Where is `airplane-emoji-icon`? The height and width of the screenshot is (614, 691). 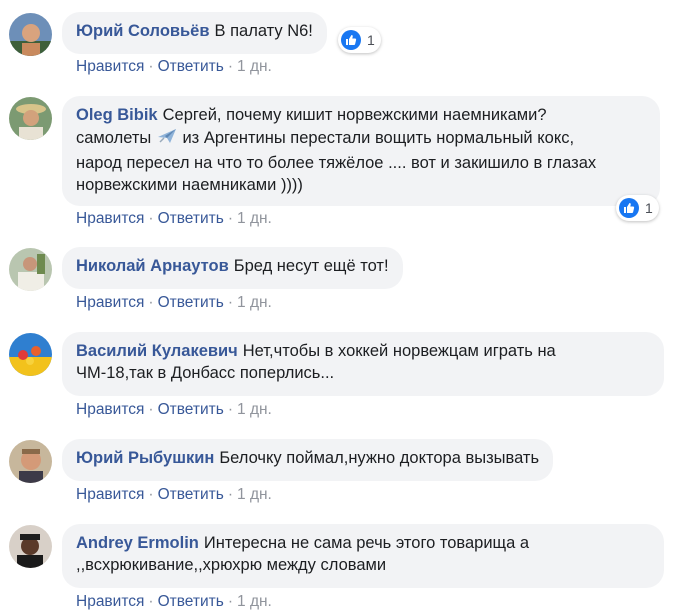 airplane-emoji-icon is located at coordinates (167, 139).